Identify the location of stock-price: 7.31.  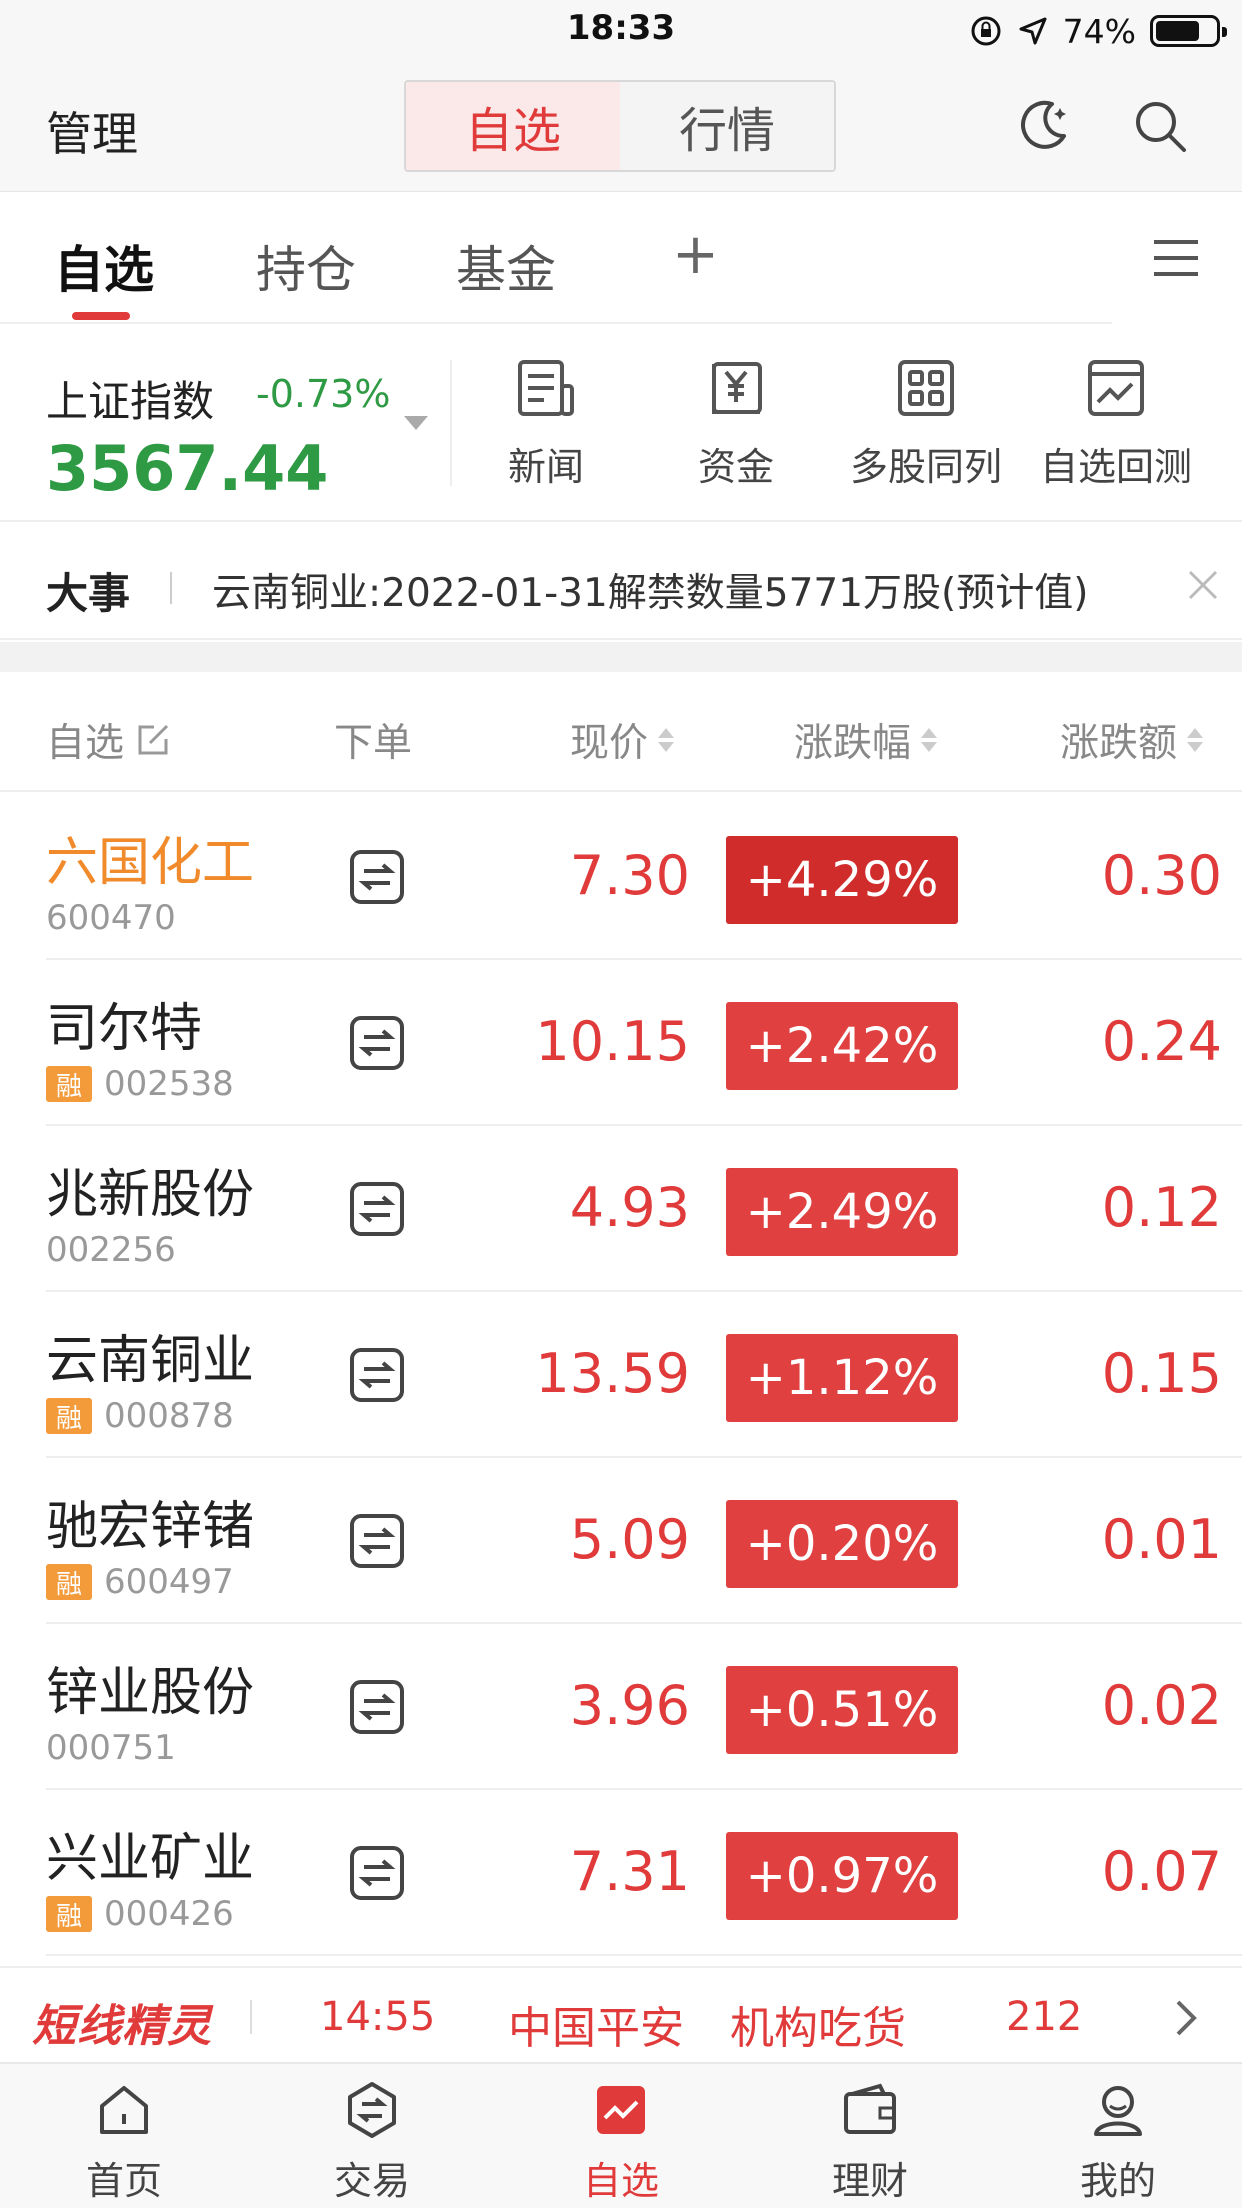
(629, 1871).